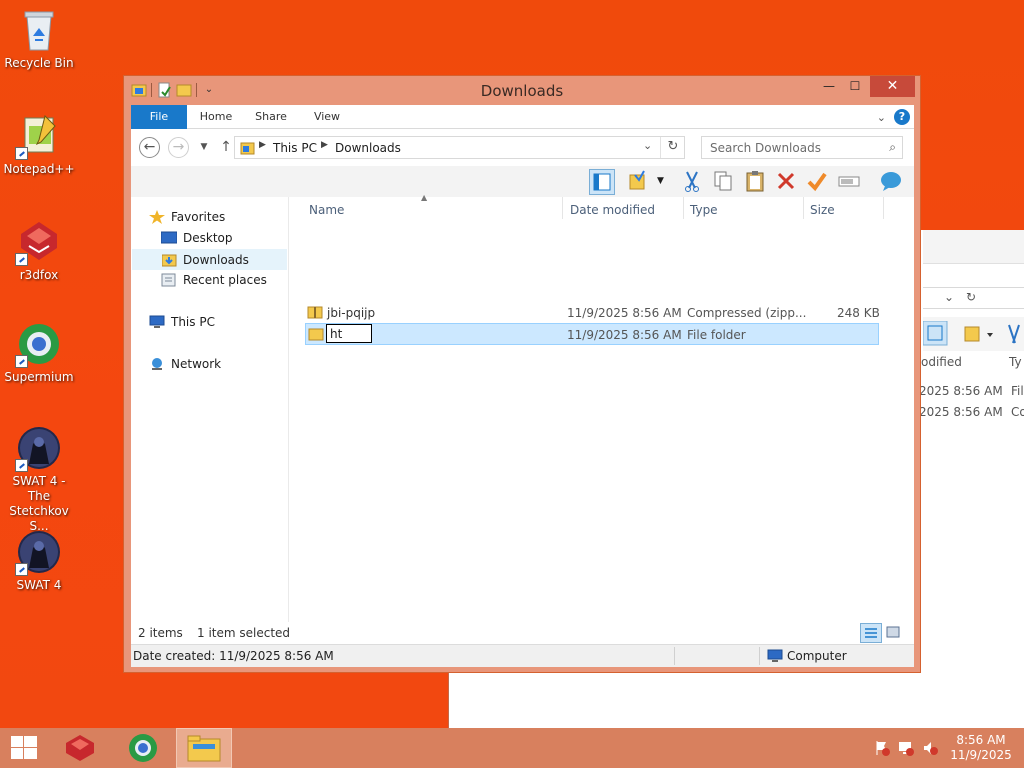  I want to click on desktop-icon, so click(169, 238).